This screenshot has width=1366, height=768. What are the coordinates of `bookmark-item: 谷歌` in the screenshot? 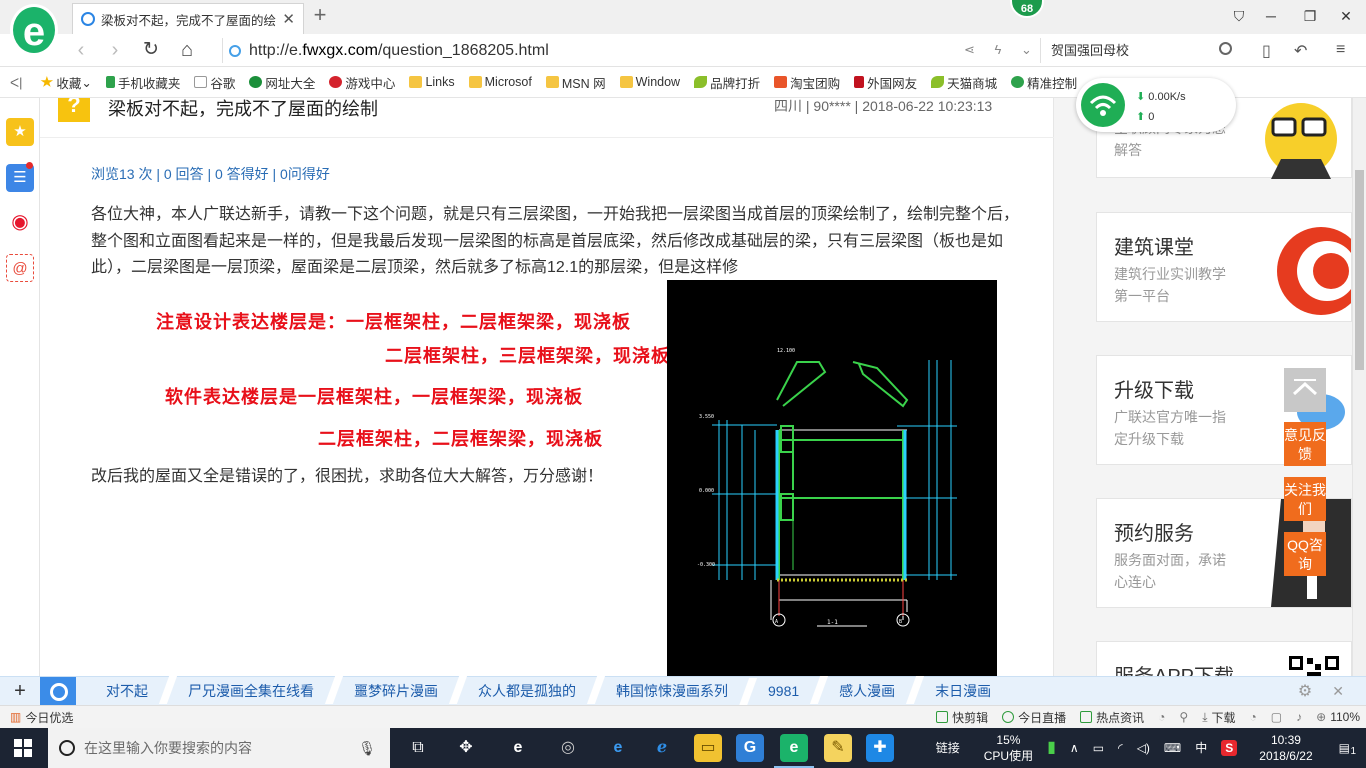 It's located at (214, 82).